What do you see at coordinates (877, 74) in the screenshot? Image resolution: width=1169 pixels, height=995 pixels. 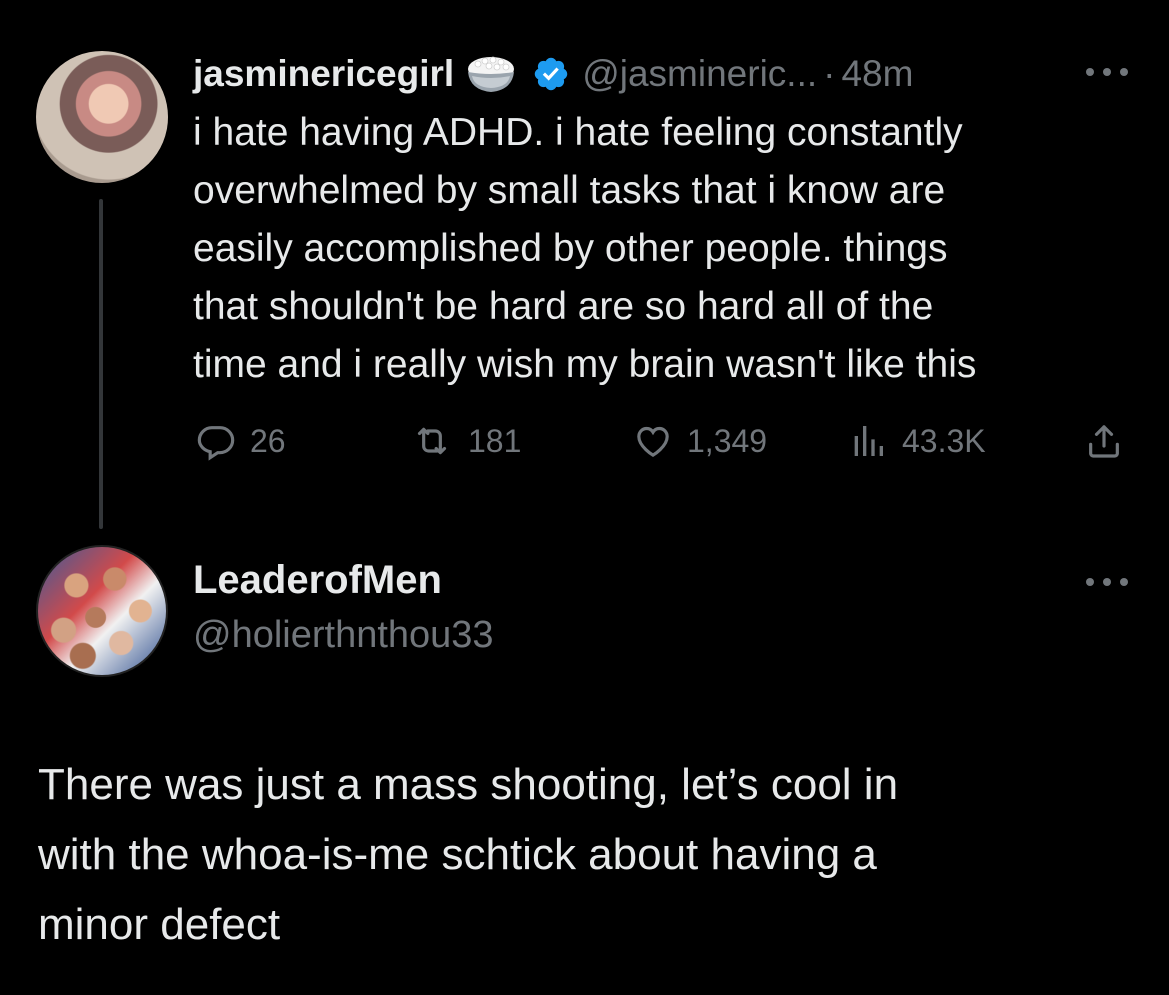 I see `timestamp: 48m` at bounding box center [877, 74].